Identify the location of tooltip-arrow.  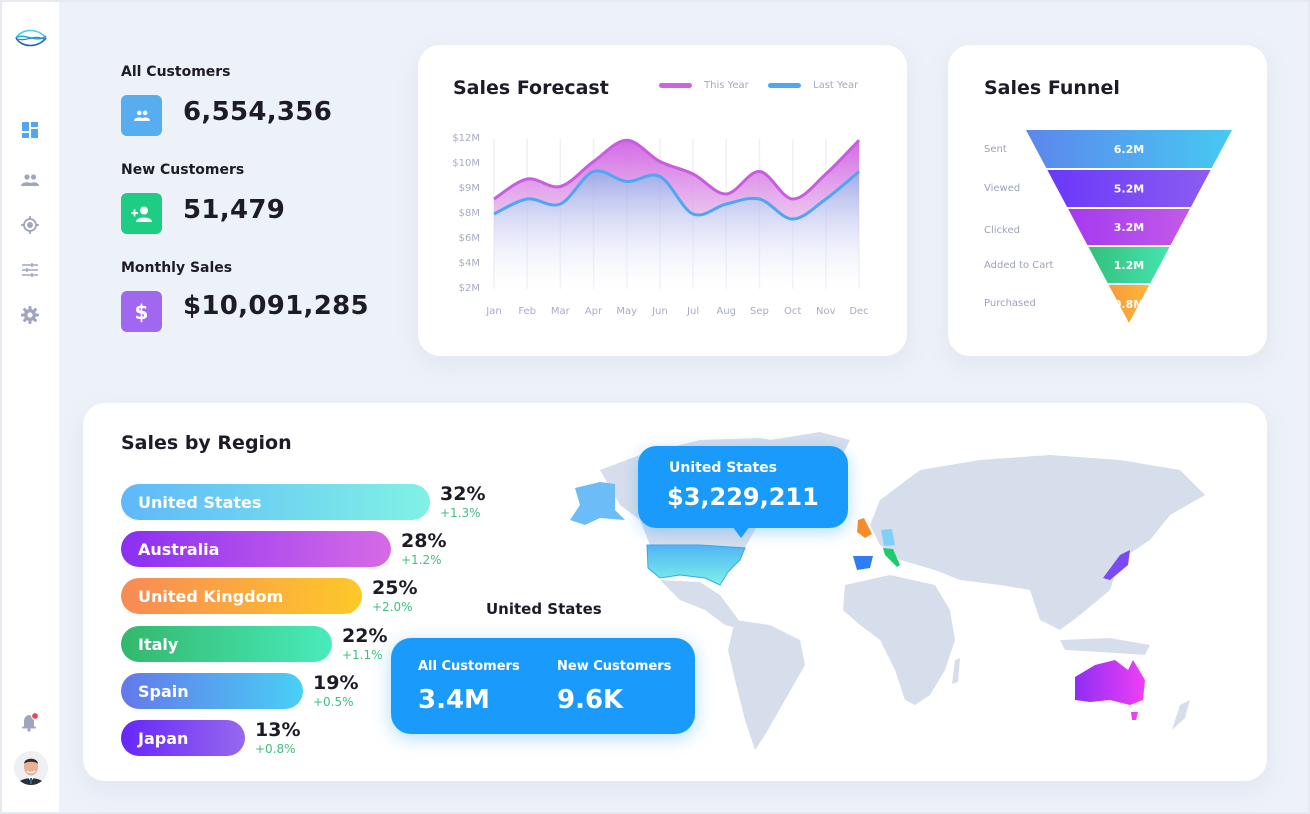
(741, 532).